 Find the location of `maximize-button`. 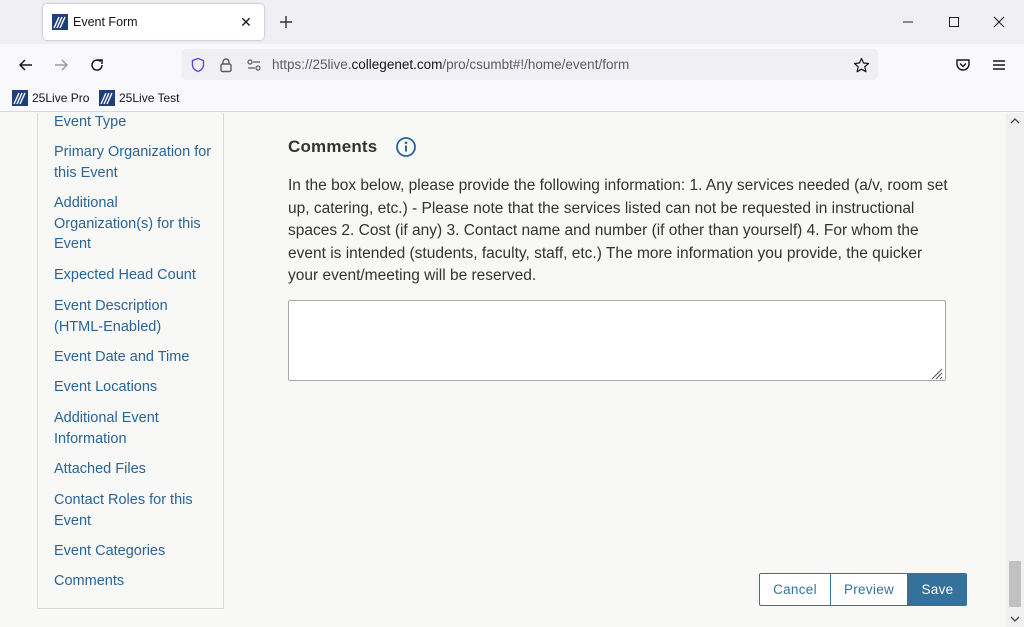

maximize-button is located at coordinates (954, 22).